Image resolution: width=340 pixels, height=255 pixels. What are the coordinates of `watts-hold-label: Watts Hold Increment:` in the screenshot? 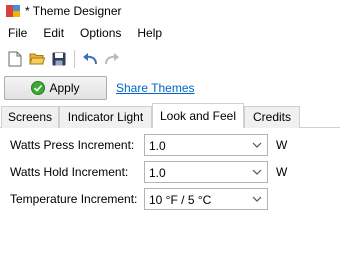 It's located at (69, 172).